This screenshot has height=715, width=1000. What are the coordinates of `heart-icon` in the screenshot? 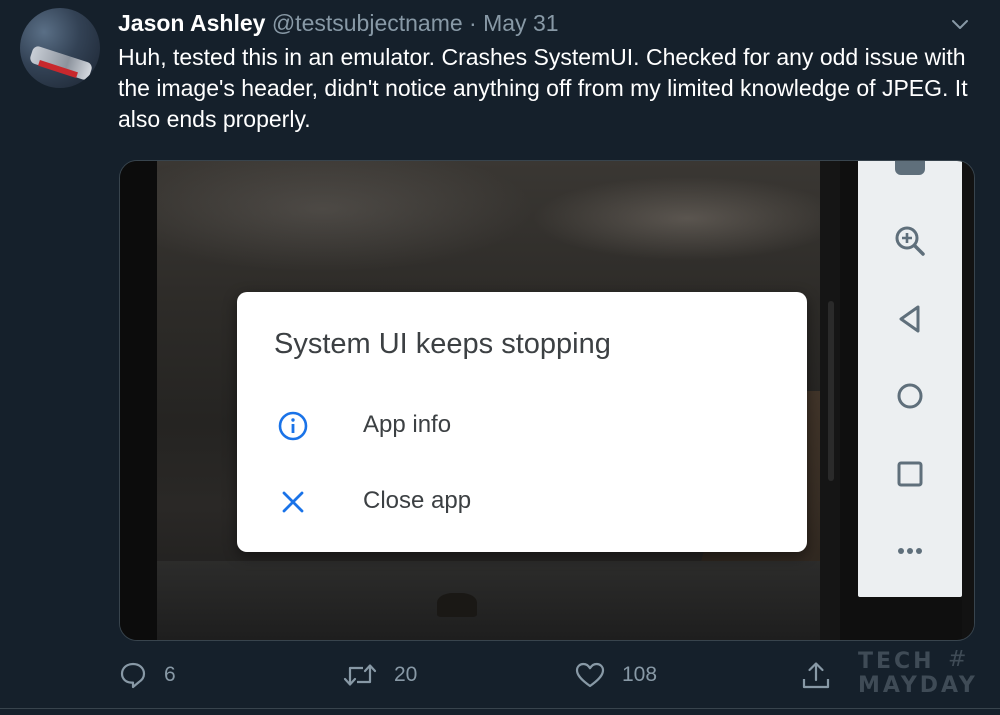 It's located at (590, 675).